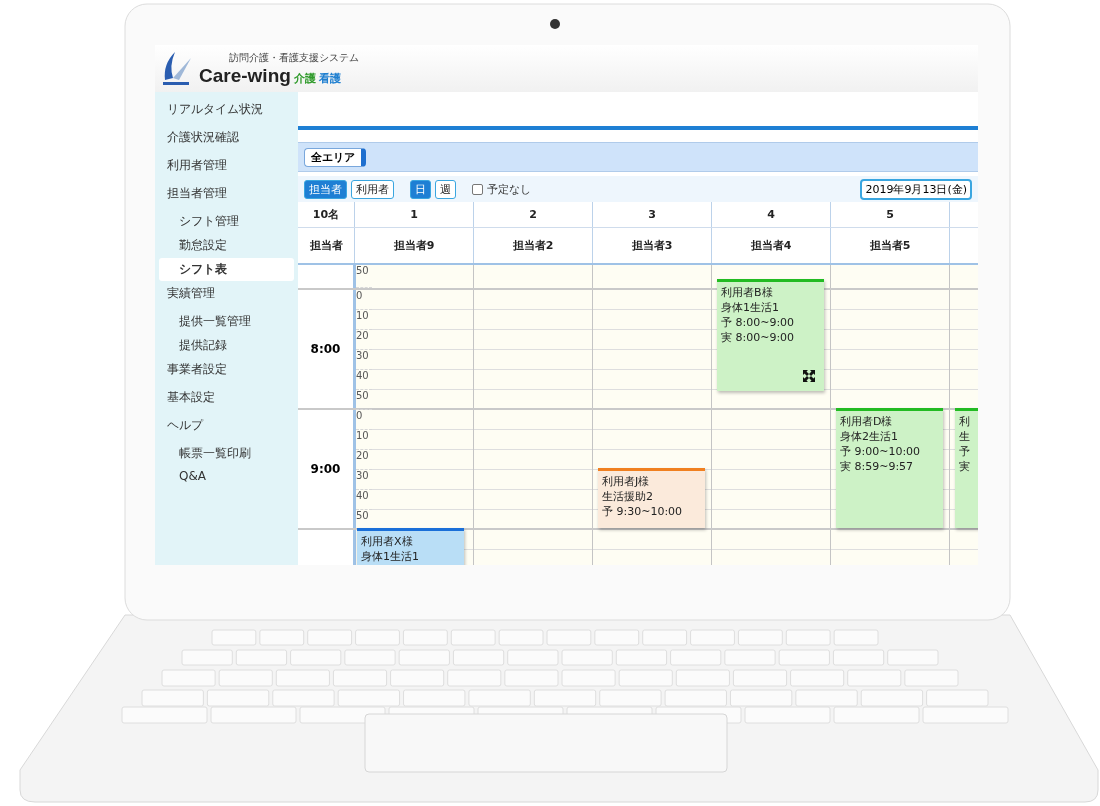 The image size is (1100, 806). What do you see at coordinates (304, 78) in the screenshot?
I see `logo-tag: 介護` at bounding box center [304, 78].